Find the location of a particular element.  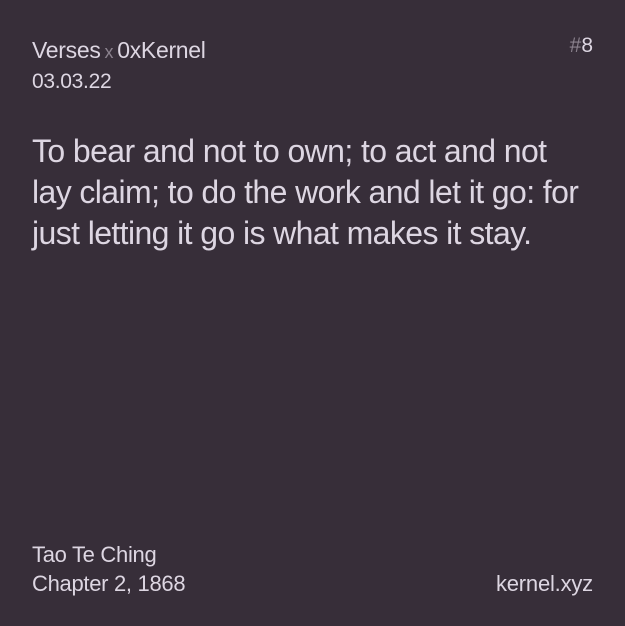

date: 03.03.22 is located at coordinates (72, 81).